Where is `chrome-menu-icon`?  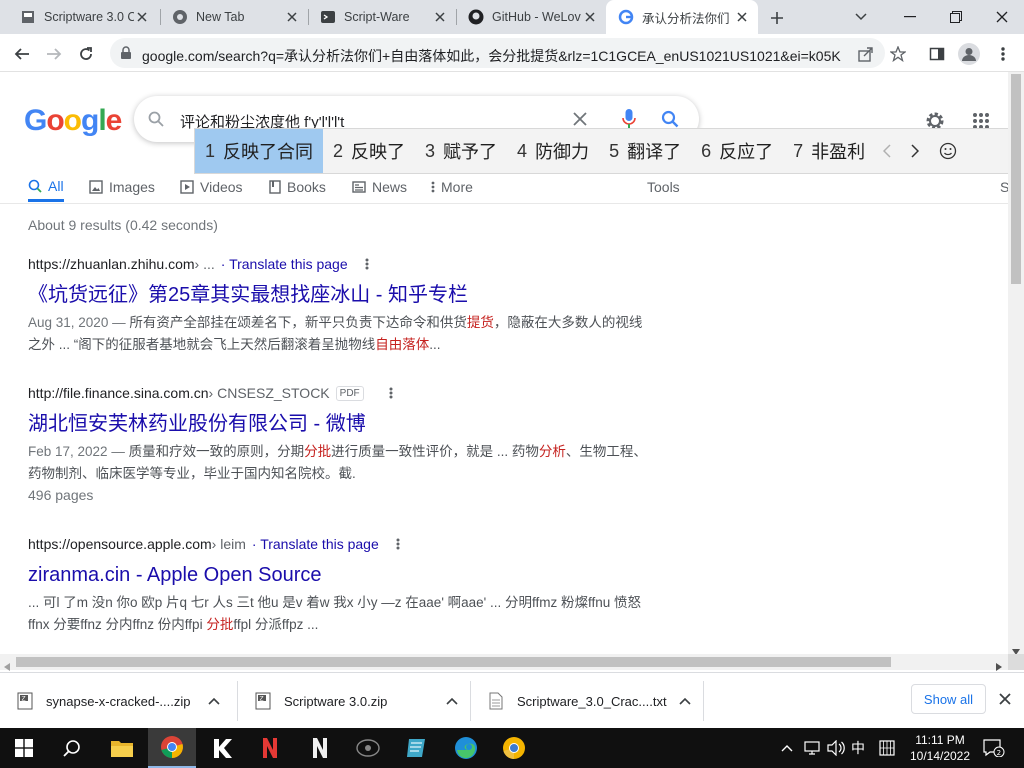
chrome-menu-icon is located at coordinates (1003, 54).